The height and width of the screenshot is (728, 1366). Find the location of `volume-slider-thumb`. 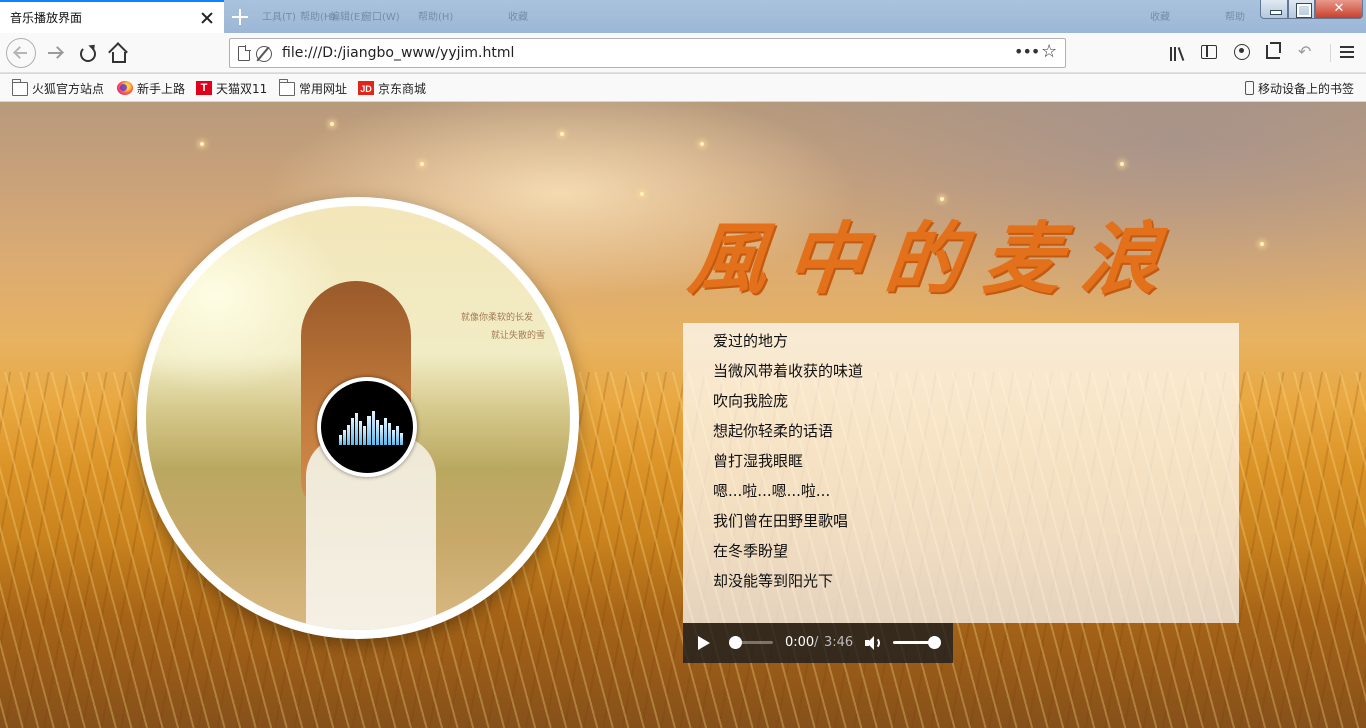

volume-slider-thumb is located at coordinates (934, 642).